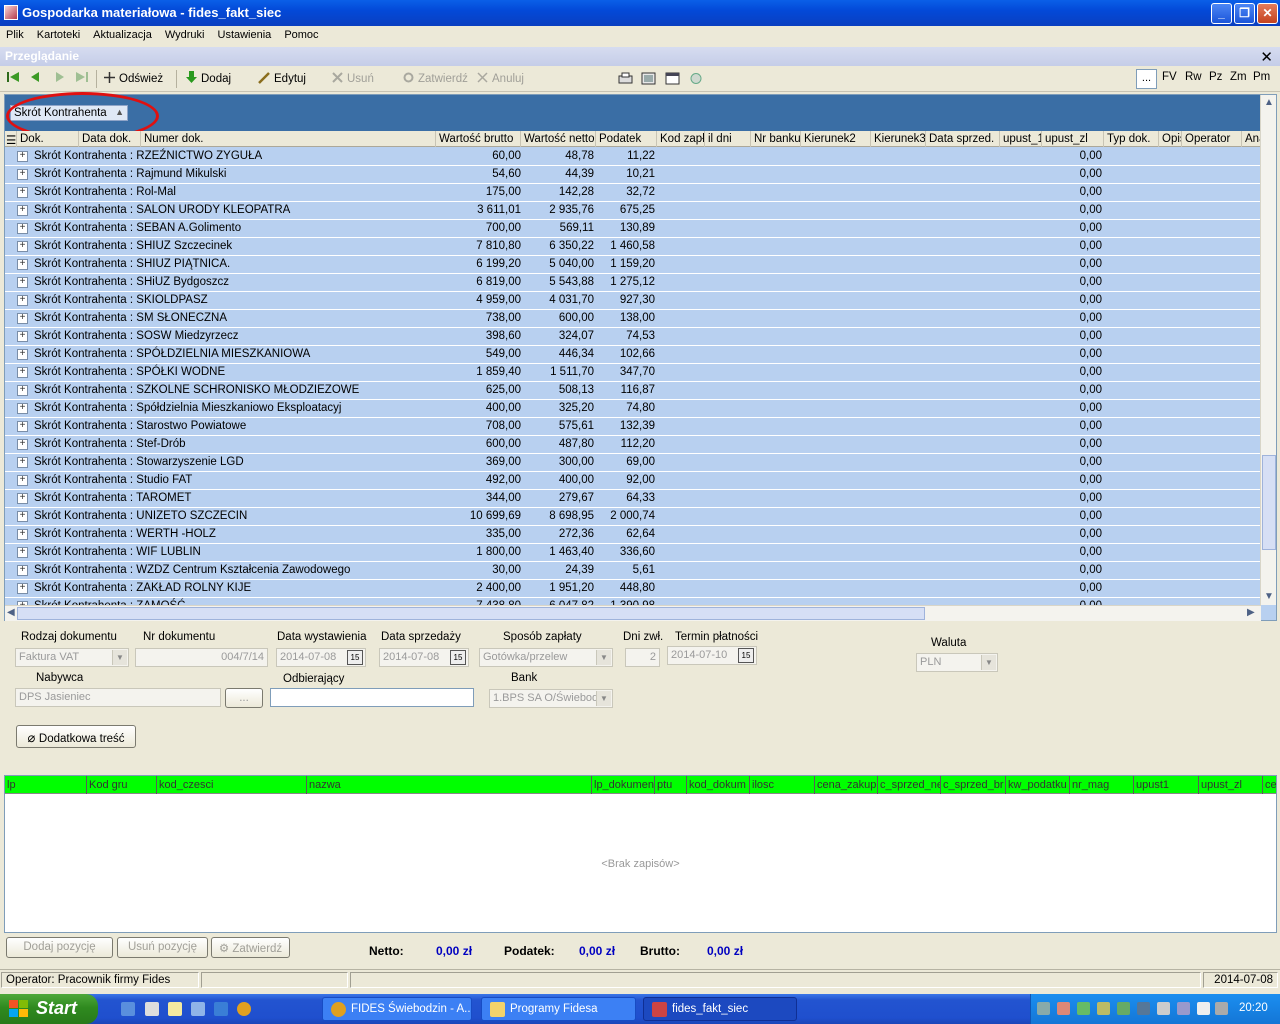 The height and width of the screenshot is (1024, 1280). I want to click on pcol-cena-zakup: cena_zakup, so click(846, 785).